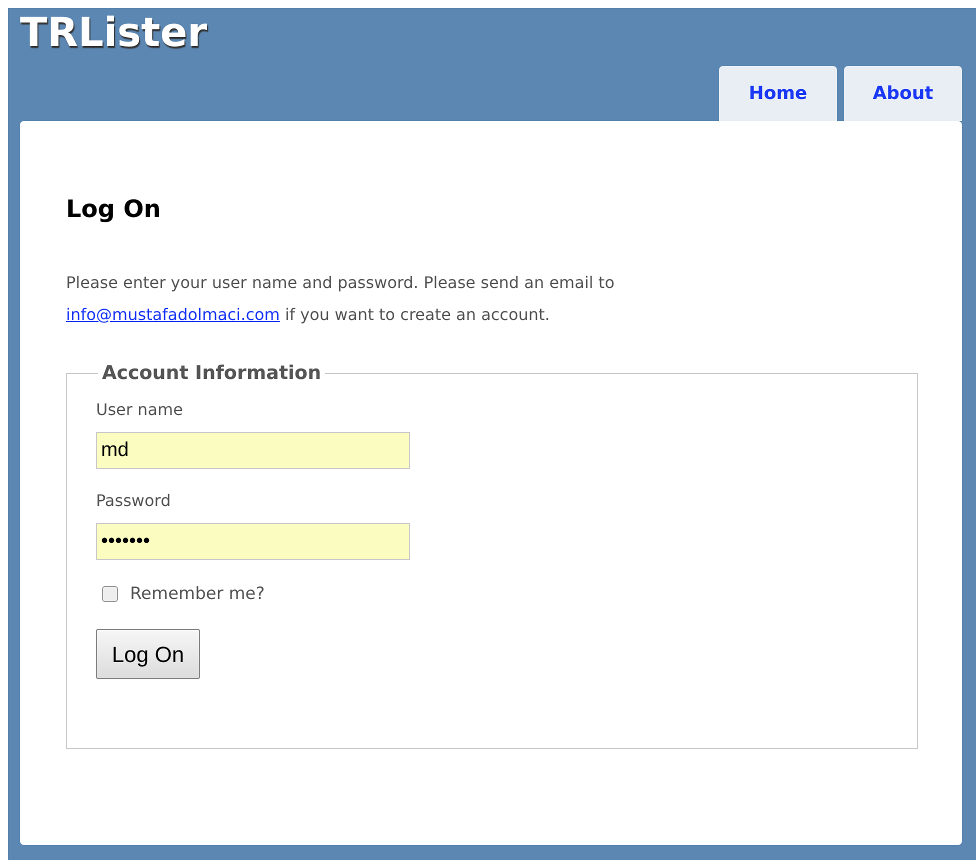 This screenshot has width=976, height=860. Describe the element at coordinates (253, 541) in the screenshot. I see `input-field: •••••••` at that location.